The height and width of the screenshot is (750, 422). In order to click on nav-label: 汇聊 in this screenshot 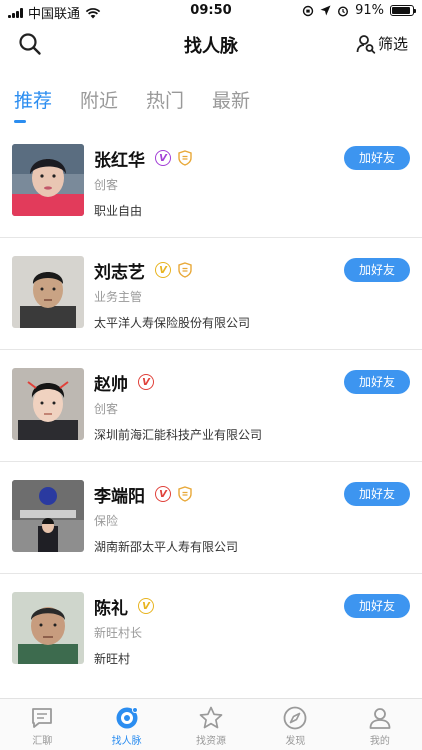, I will do `click(42, 741)`.